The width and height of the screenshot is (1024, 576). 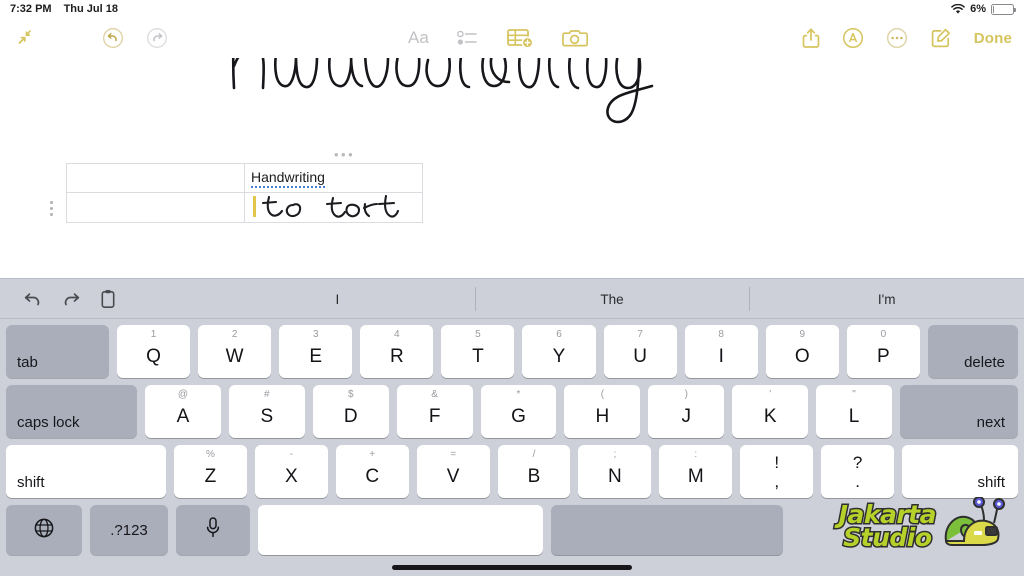 I want to click on toolbar-right-group: Done, so click(x=907, y=38).